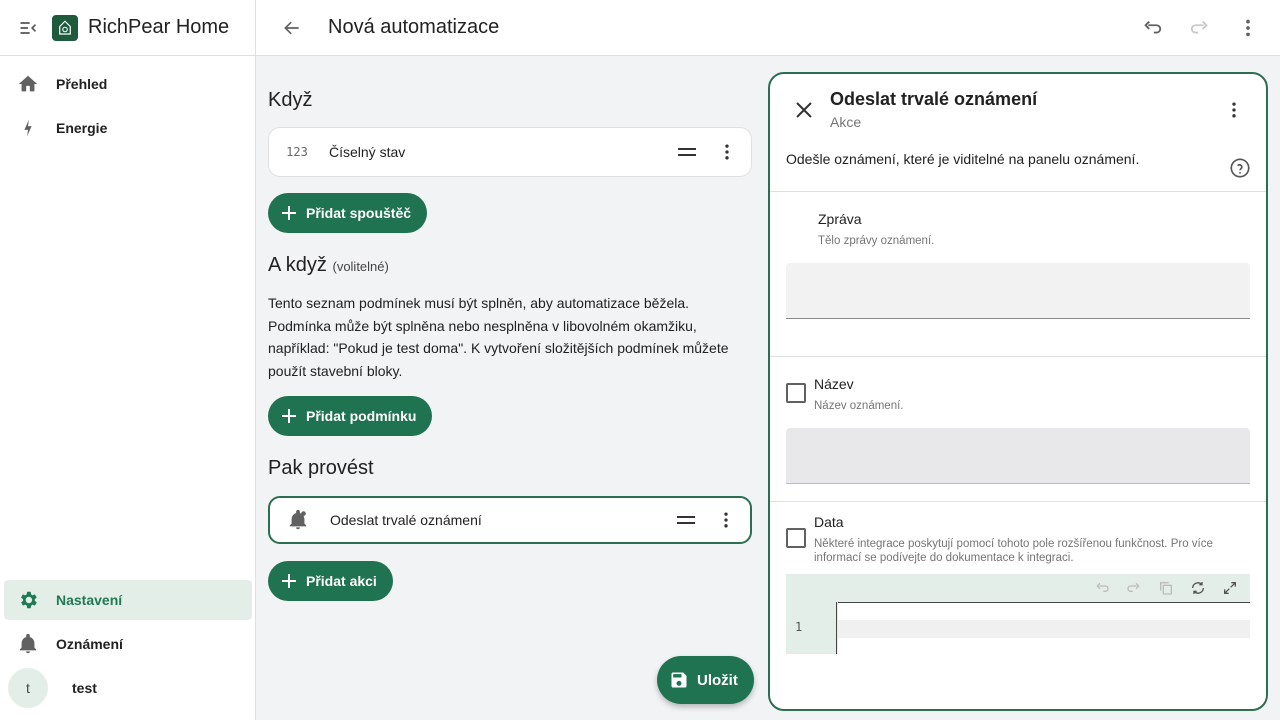 Image resolution: width=1280 pixels, height=720 pixels. I want to click on trigger-row: 123 Číselný stav, so click(510, 152).